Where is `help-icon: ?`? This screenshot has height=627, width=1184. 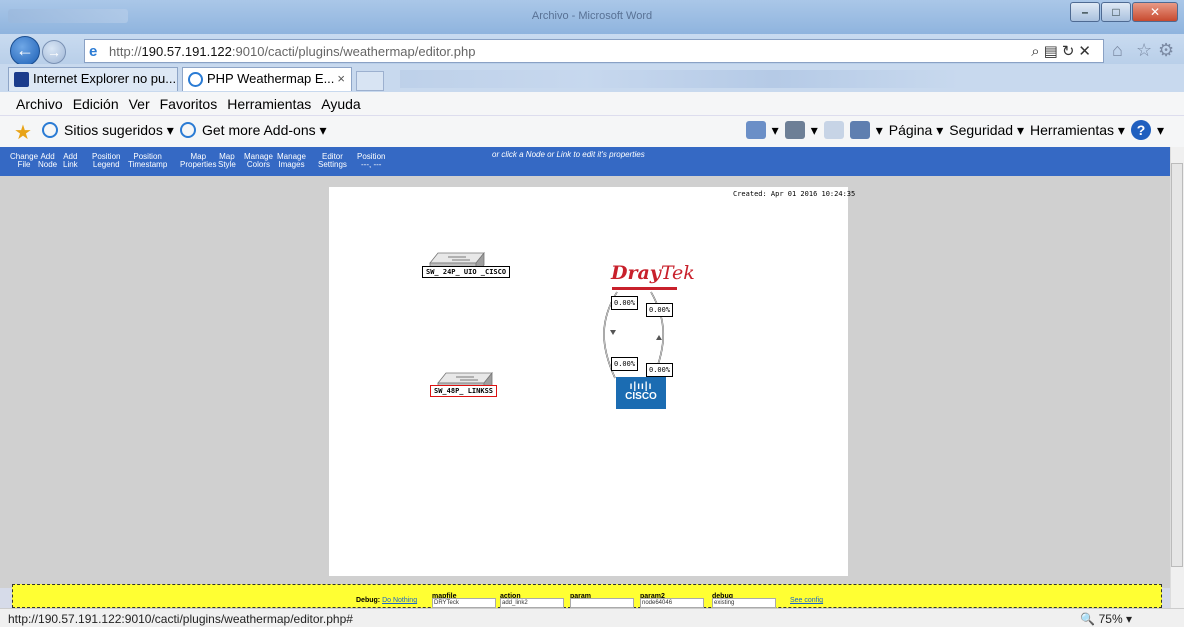 help-icon: ? is located at coordinates (1140, 130).